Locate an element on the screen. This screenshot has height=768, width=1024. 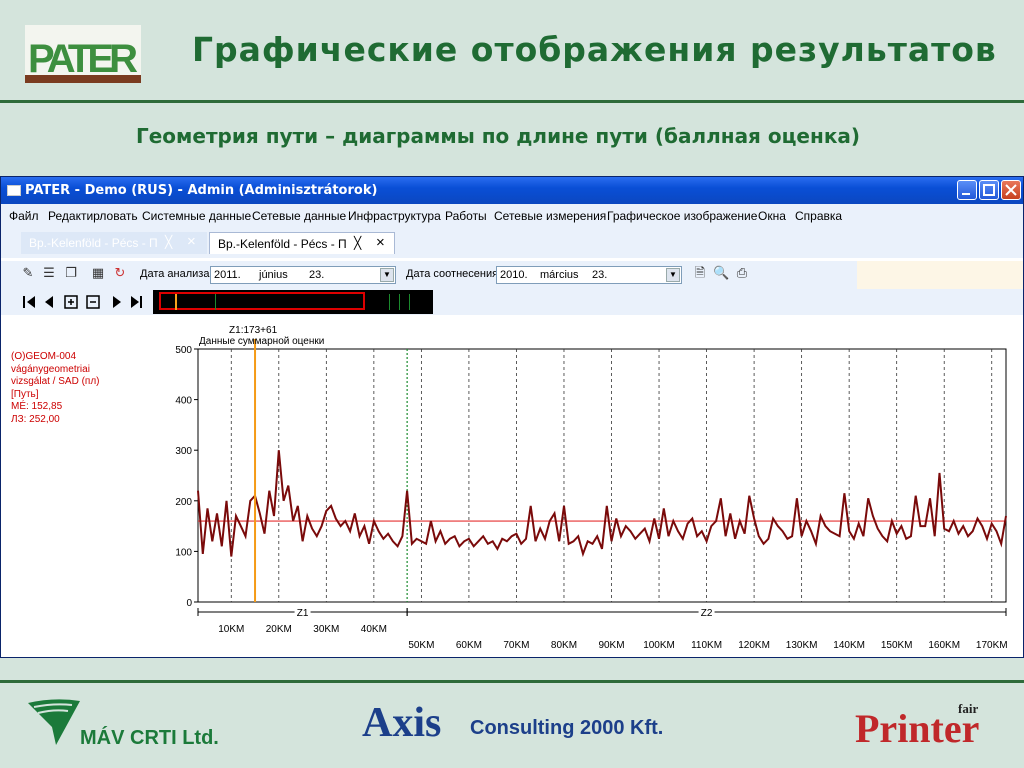
expand-icon is located at coordinates (71, 302).